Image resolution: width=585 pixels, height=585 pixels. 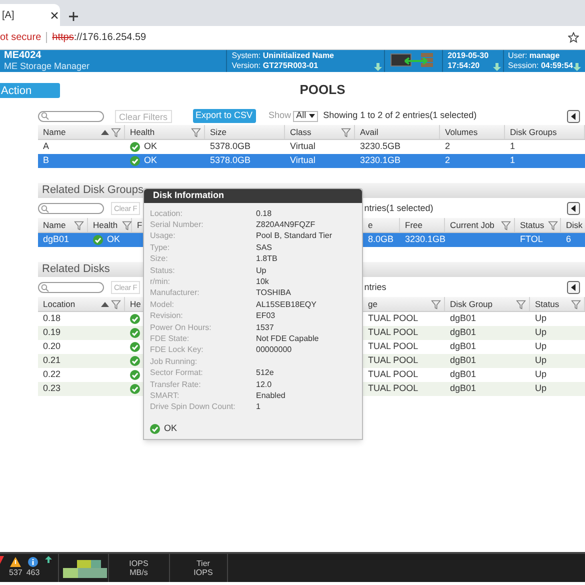 What do you see at coordinates (52, 375) in the screenshot?
I see `table-cell-text: 0.22` at bounding box center [52, 375].